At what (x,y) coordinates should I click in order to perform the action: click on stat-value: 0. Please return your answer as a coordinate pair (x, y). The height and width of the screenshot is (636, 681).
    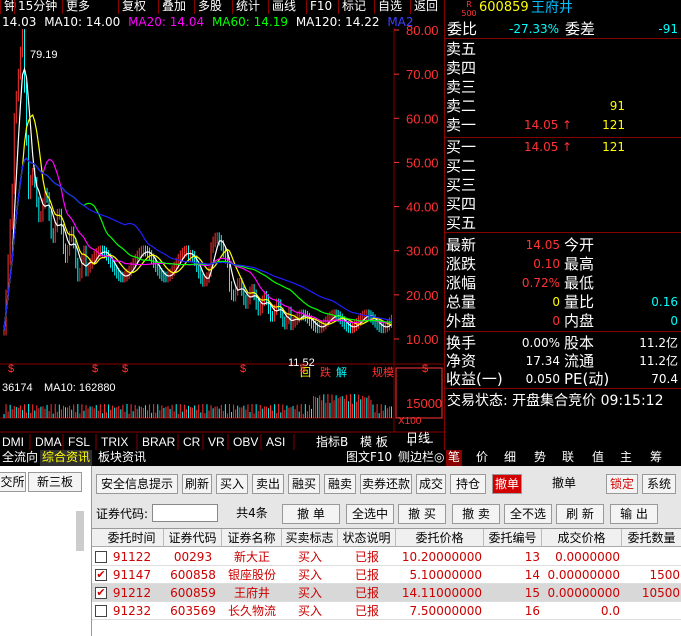
    Looking at the image, I should click on (556, 302).